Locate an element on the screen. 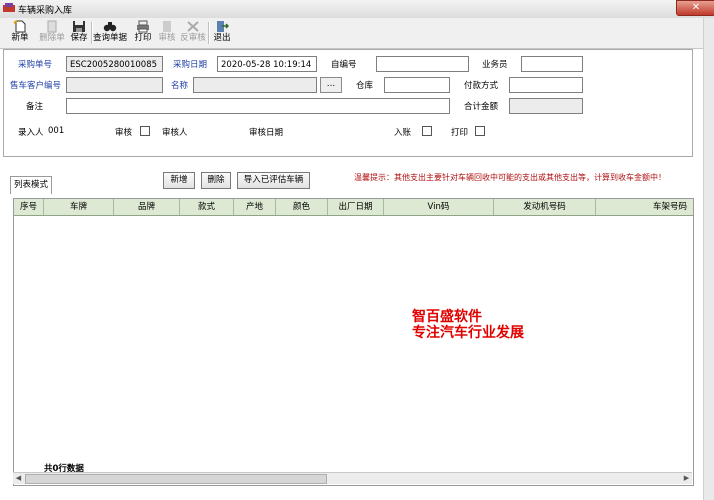 The height and width of the screenshot is (500, 714). scroll-right-icon: ▶ is located at coordinates (686, 478).